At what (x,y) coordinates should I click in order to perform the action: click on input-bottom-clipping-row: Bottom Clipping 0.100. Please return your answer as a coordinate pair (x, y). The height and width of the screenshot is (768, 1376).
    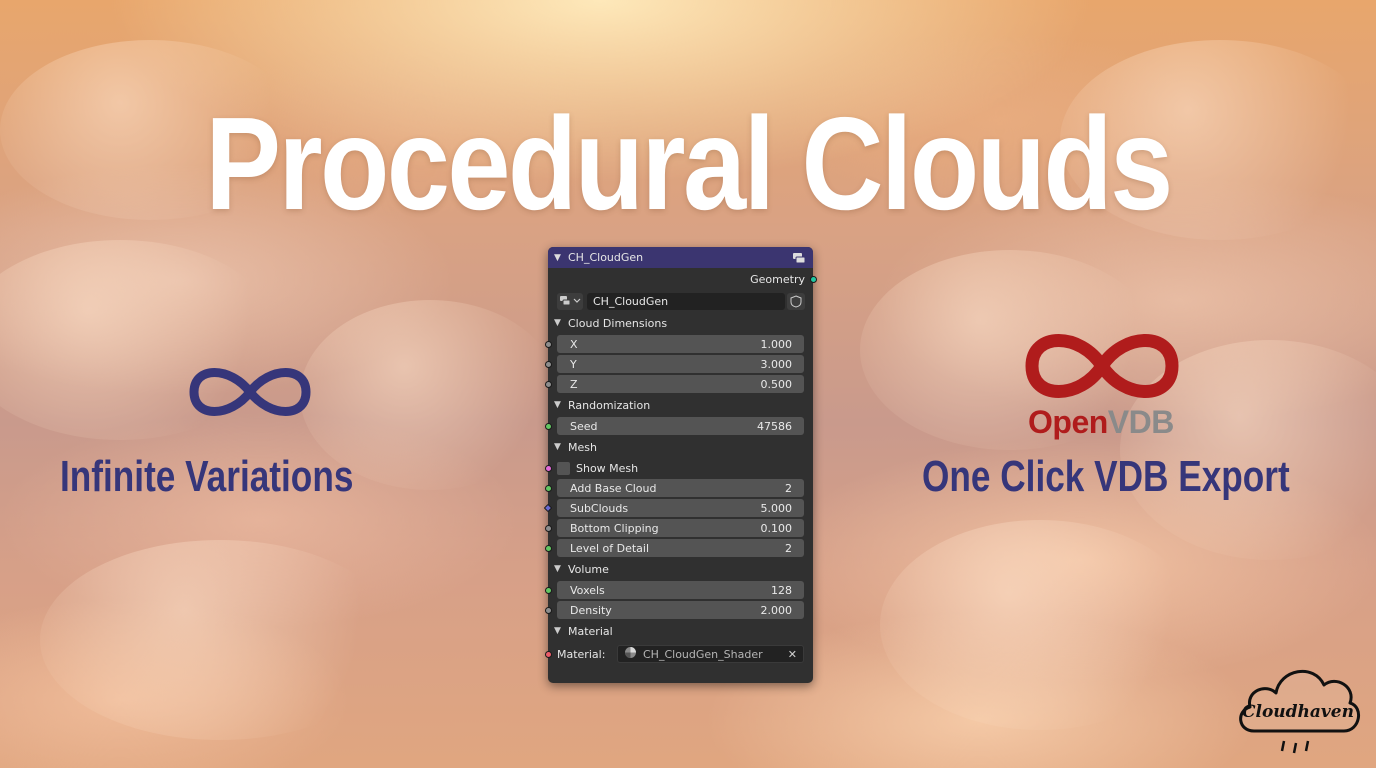
    Looking at the image, I should click on (678, 528).